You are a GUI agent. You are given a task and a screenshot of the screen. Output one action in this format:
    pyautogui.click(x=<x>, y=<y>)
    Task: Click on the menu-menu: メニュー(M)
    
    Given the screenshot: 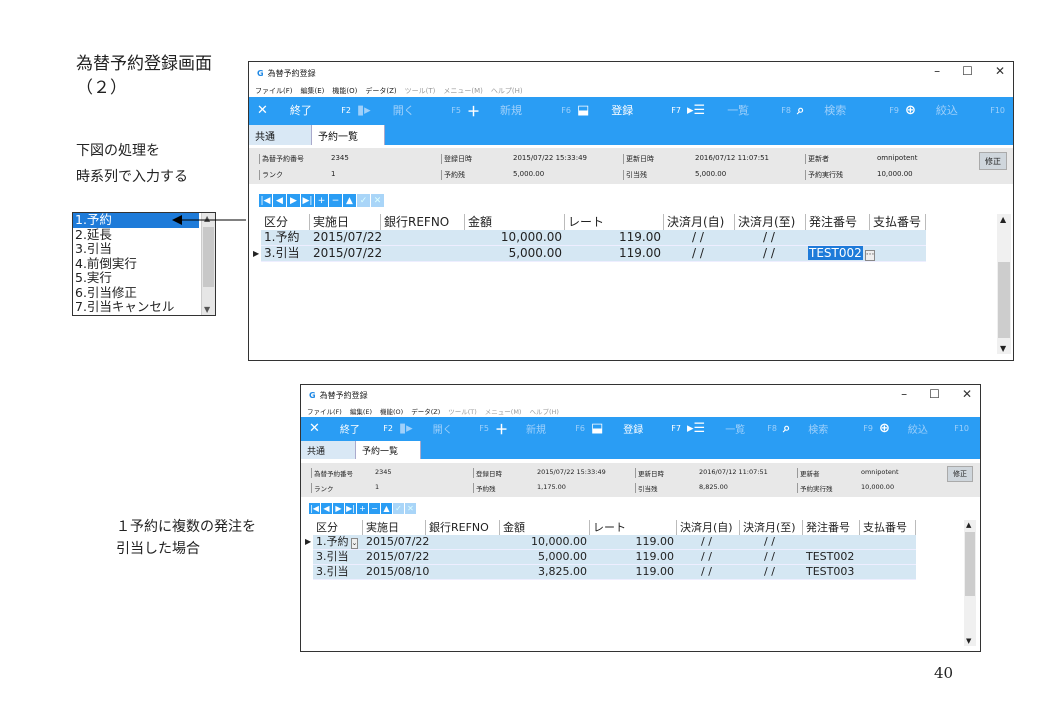 What is the action you would take?
    pyautogui.click(x=463, y=91)
    